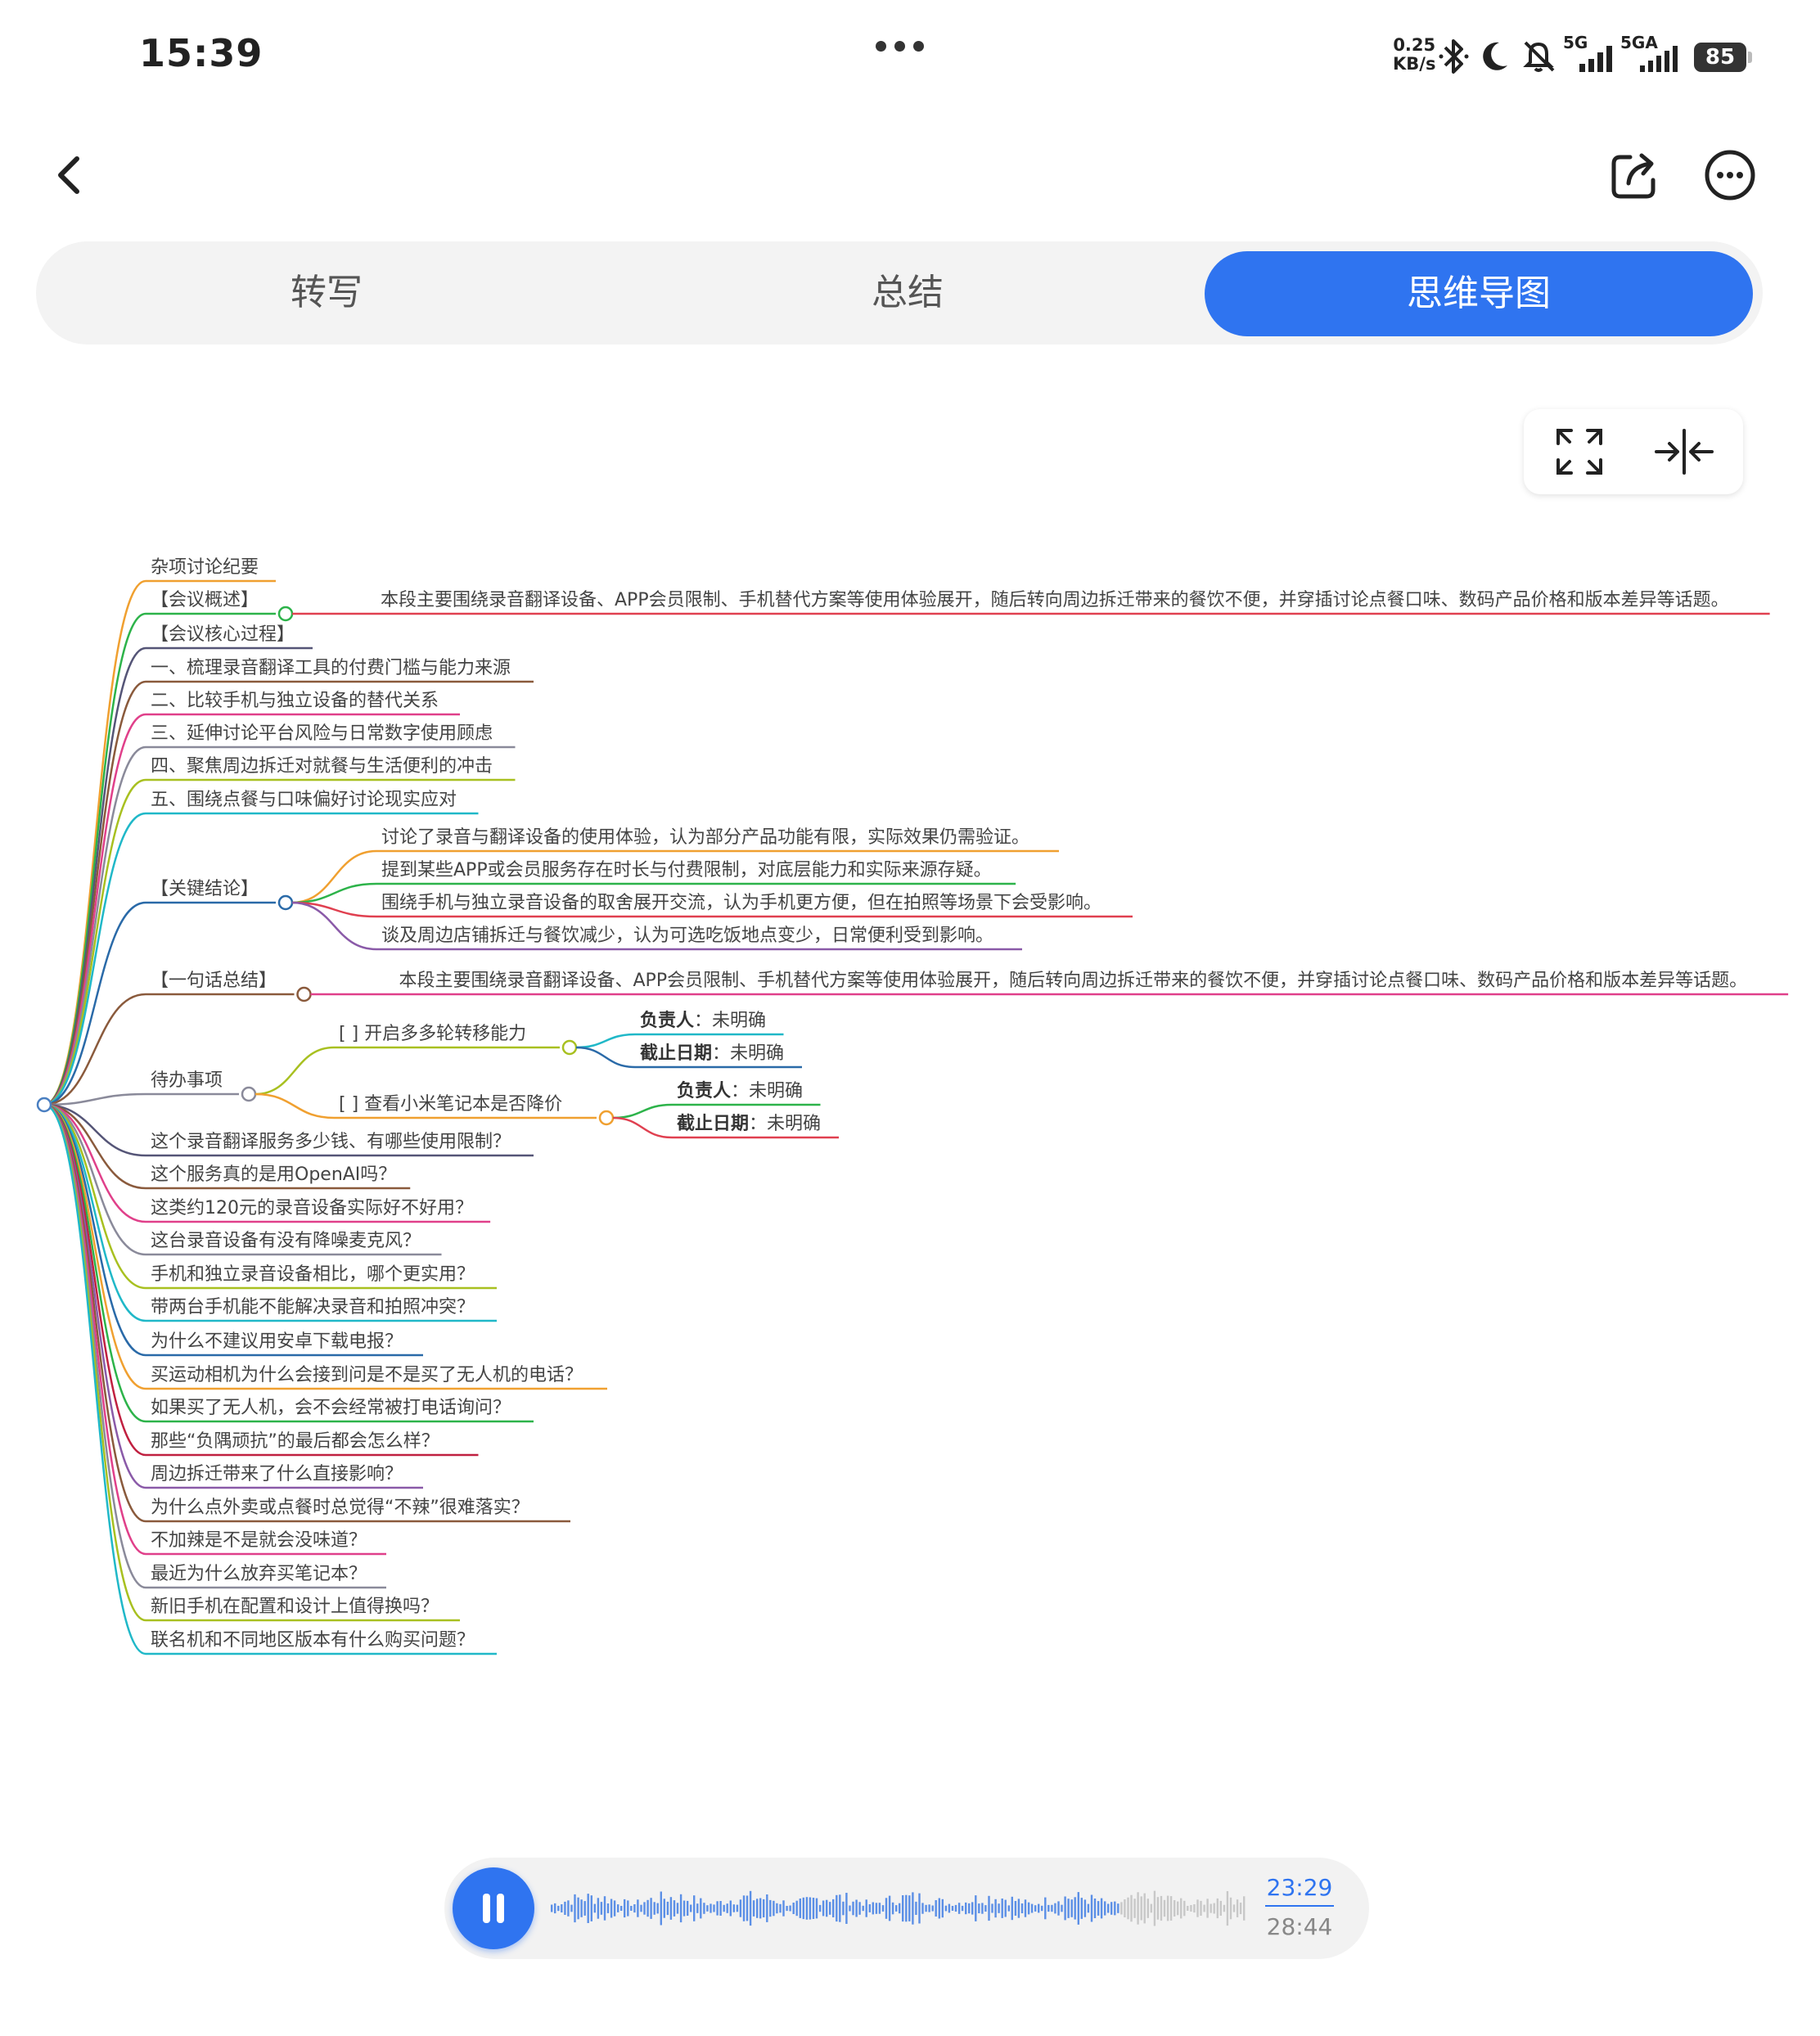  Describe the element at coordinates (313, 1274) in the screenshot. I see `mindmap-node: 手机和独立录音设备相比，哪个更实用？` at that location.